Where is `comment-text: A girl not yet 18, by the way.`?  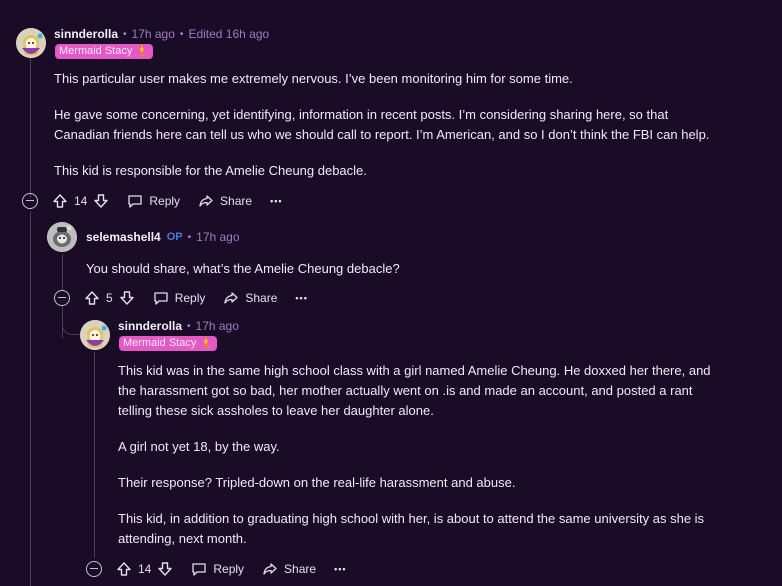
comment-text: A girl not yet 18, by the way. is located at coordinates (199, 446).